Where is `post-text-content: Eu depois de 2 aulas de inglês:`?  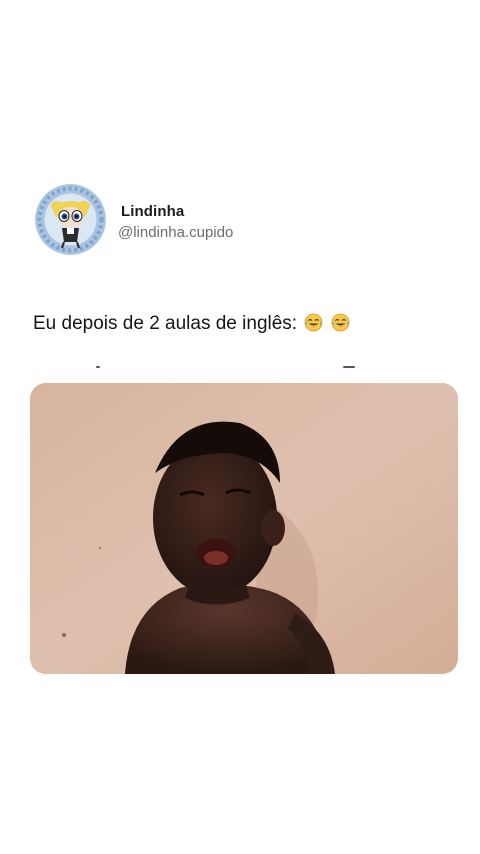
post-text-content: Eu depois de 2 aulas de inglês: is located at coordinates (165, 323).